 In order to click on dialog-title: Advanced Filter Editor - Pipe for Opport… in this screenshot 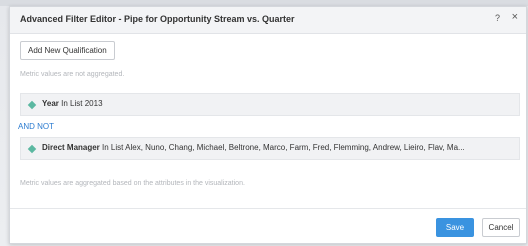, I will do `click(157, 19)`.